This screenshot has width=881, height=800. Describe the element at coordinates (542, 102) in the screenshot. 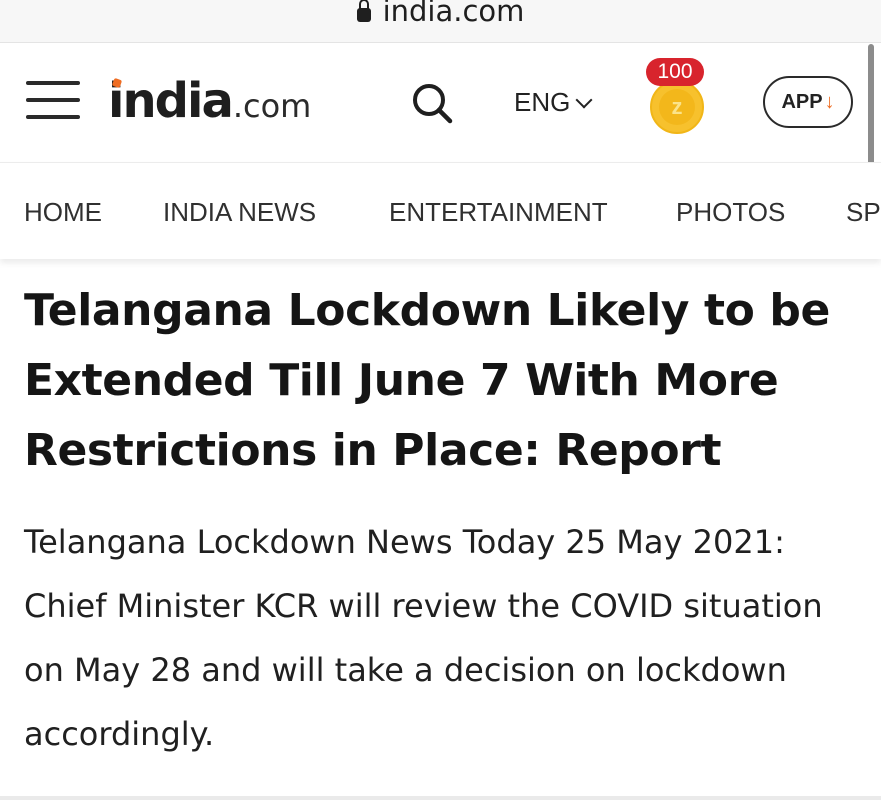

I see `language-label: ENG` at that location.